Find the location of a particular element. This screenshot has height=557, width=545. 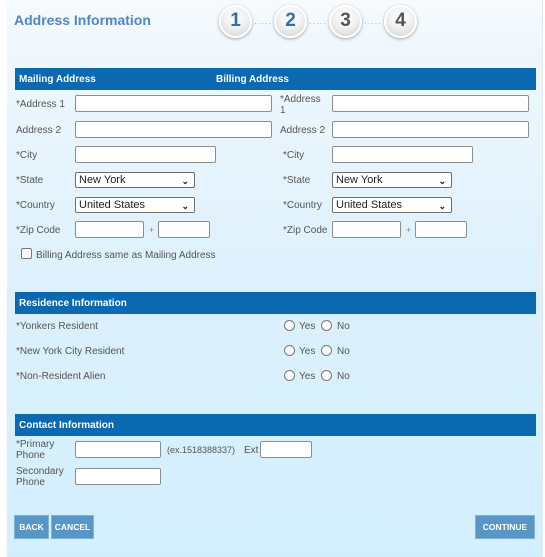

billing-address1-label-line2: 1 is located at coordinates (283, 110).